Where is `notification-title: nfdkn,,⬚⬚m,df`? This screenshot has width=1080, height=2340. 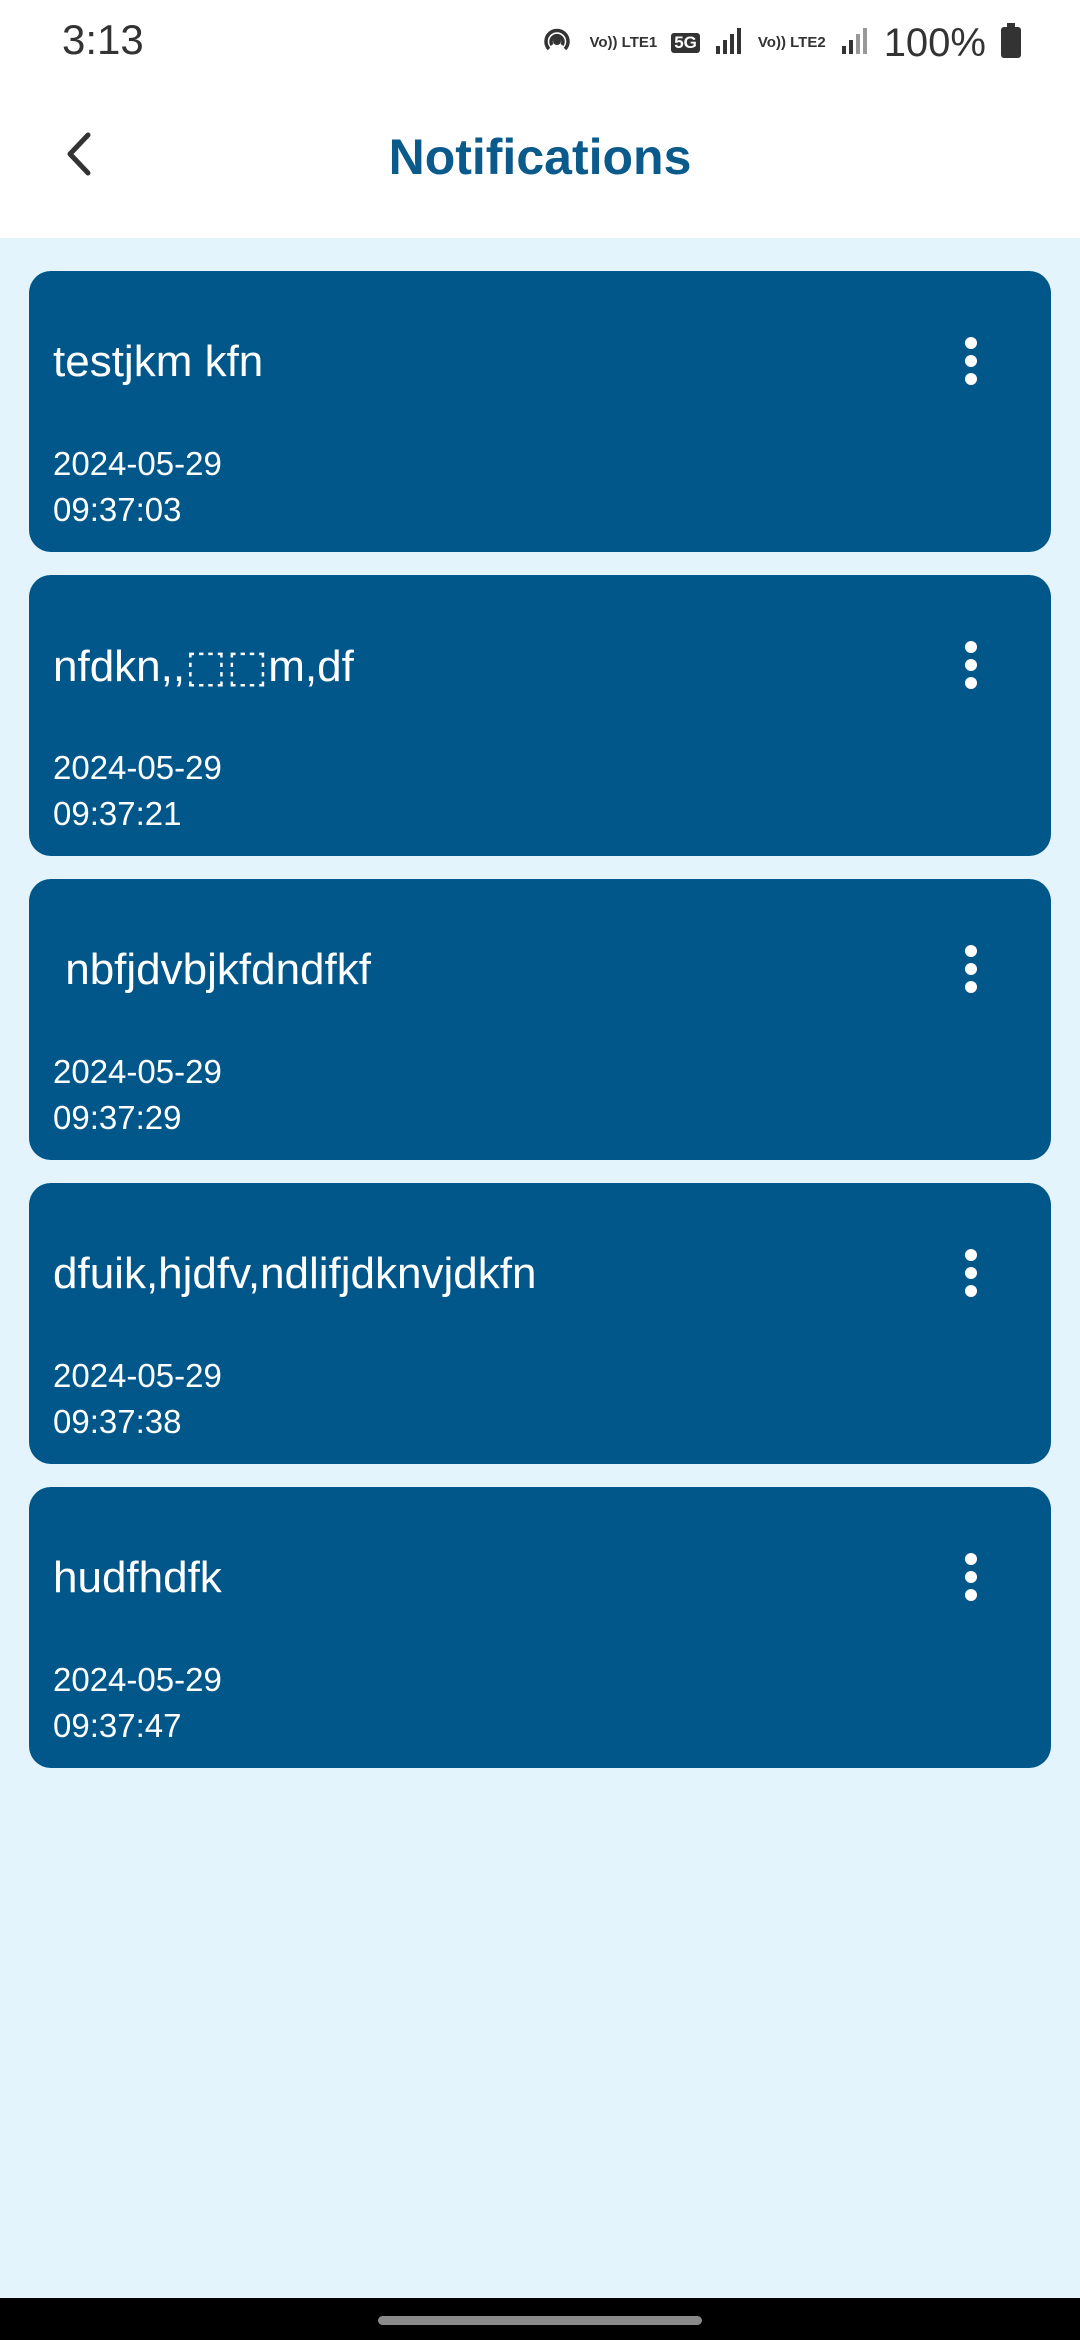
notification-title: nfdkn,,⬚⬚m,df is located at coordinates (203, 666).